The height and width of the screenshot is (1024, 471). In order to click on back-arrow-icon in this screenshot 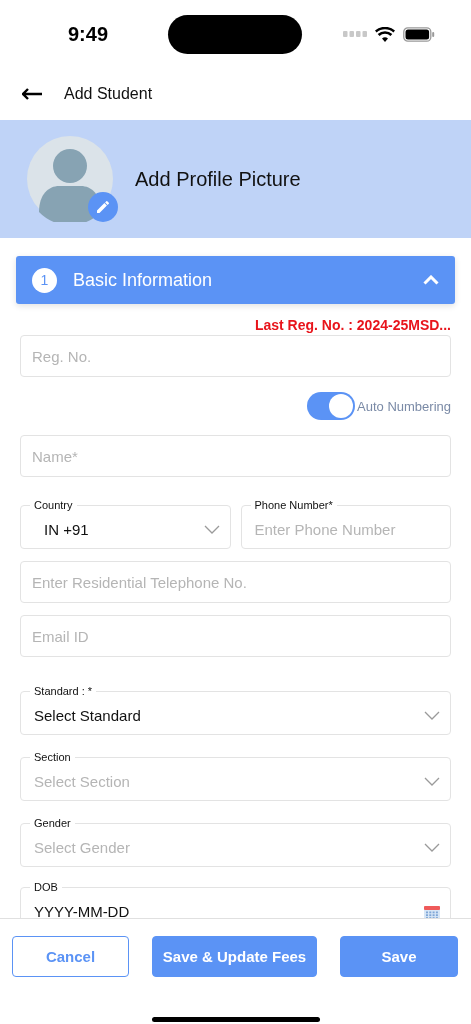, I will do `click(32, 94)`.